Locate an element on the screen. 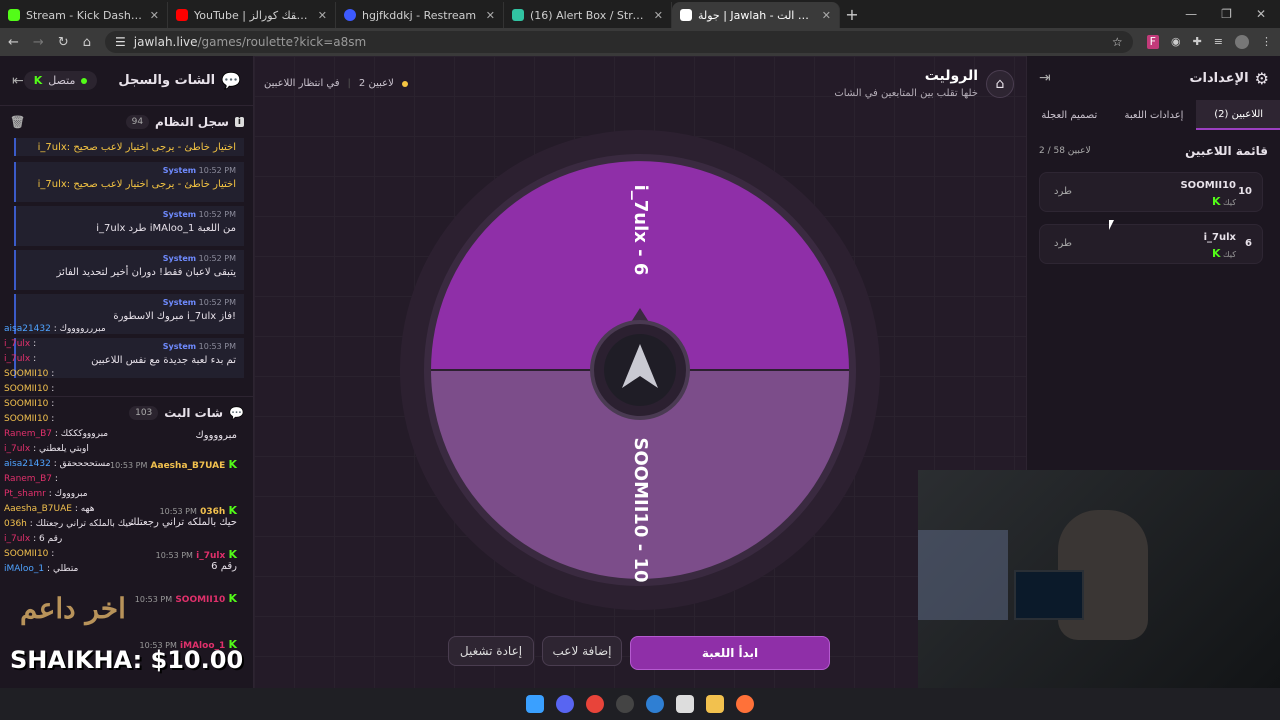 The image size is (1280, 720). home-icon: ⌂ is located at coordinates (87, 42).